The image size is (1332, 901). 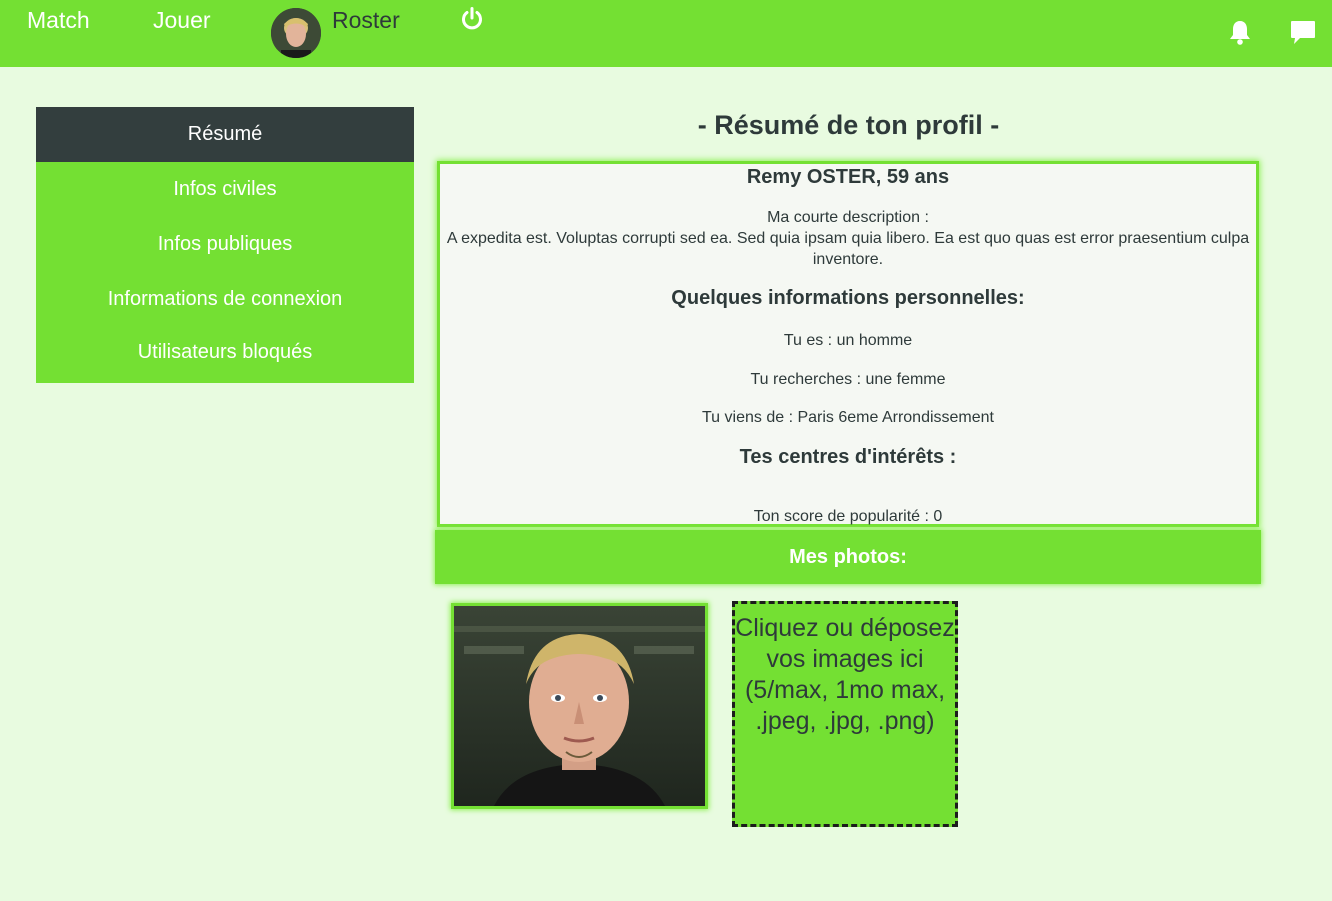 I want to click on sidebar-item-infos-civiles: Infos civiles, so click(x=225, y=189).